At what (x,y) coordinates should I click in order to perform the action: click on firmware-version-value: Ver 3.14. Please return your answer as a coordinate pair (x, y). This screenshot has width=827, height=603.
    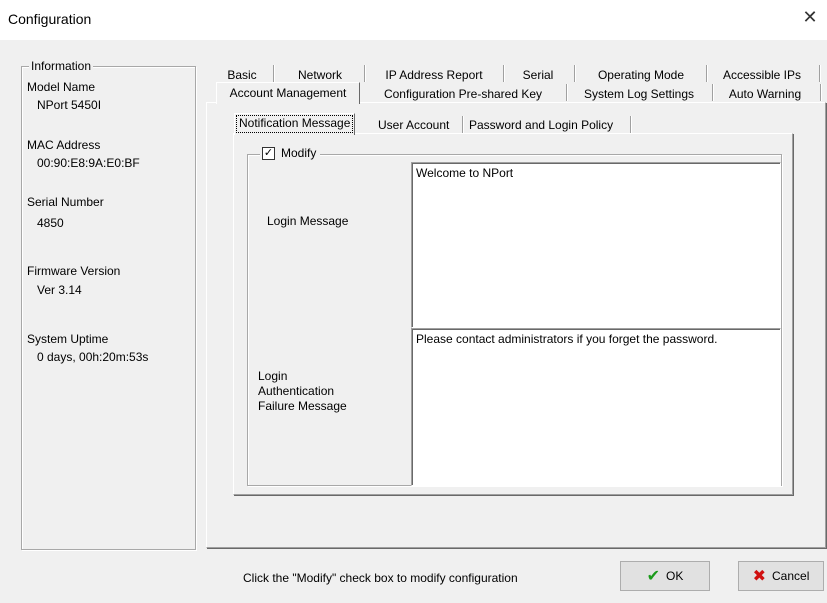
    Looking at the image, I should click on (59, 290).